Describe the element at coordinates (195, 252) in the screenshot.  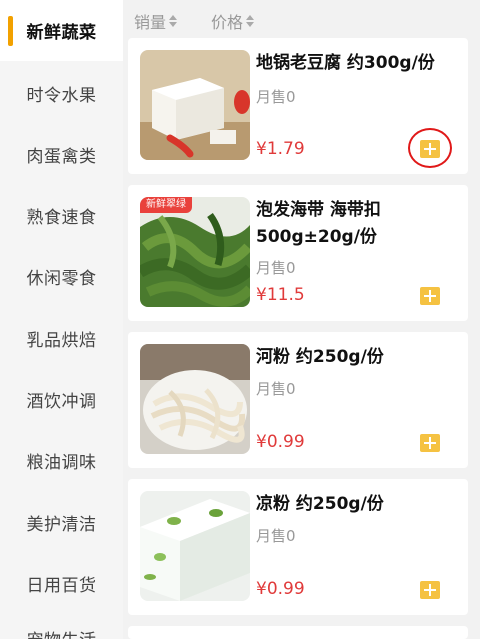
I see `product-image-kelp: 新鲜翠绿` at that location.